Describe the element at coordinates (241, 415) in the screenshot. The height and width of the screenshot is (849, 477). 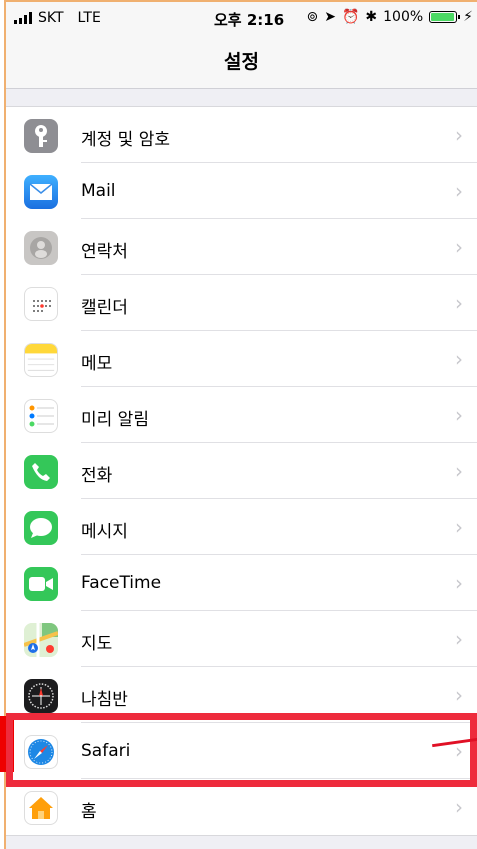
I see `settings-row-reminders: 미리 알림 ›` at that location.